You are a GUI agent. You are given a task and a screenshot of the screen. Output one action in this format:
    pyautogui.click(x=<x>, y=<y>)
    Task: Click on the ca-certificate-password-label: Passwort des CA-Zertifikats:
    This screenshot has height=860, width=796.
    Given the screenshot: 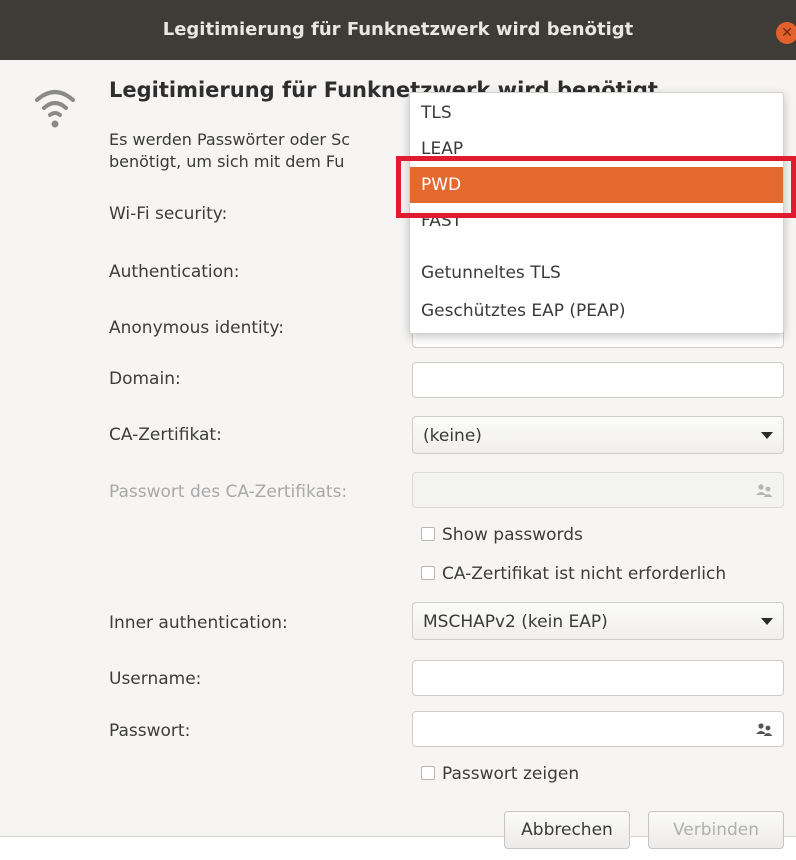 What is the action you would take?
    pyautogui.click(x=228, y=492)
    